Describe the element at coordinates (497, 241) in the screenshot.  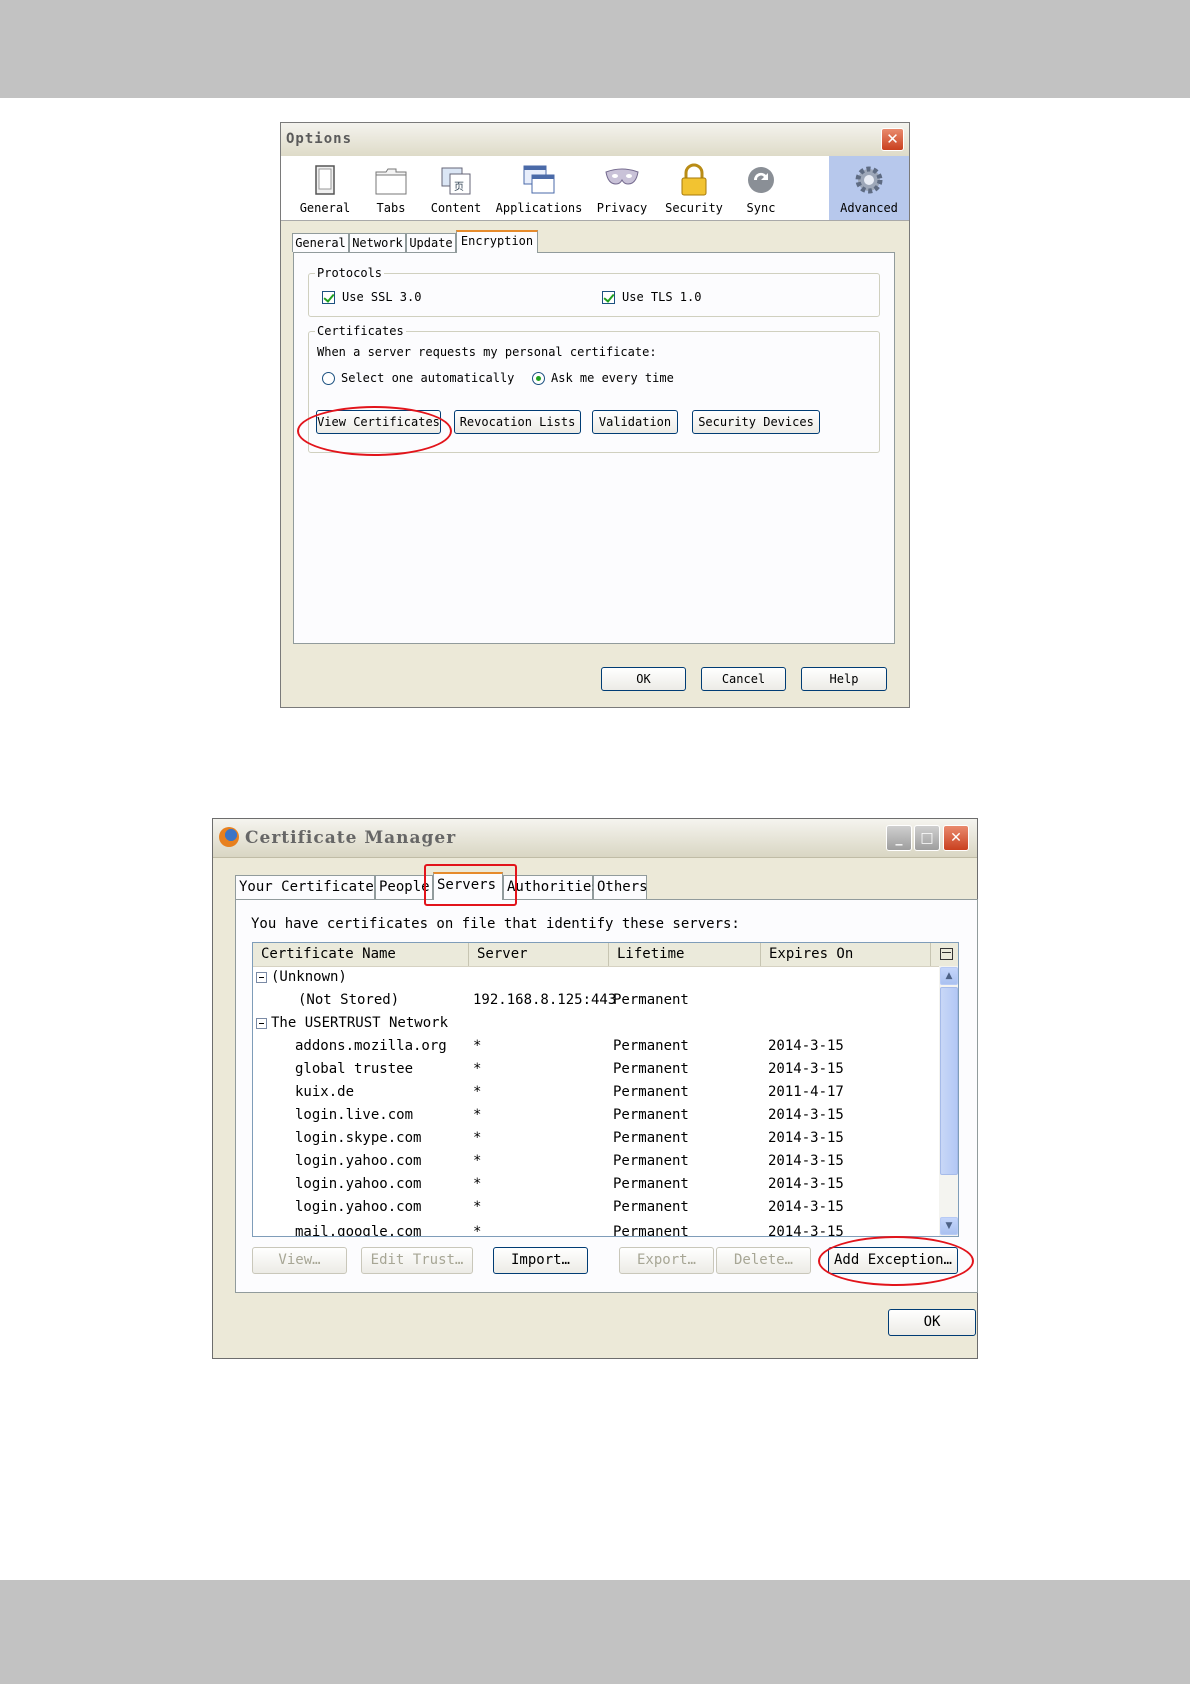
I see `subtab-encryption: Encryption` at that location.